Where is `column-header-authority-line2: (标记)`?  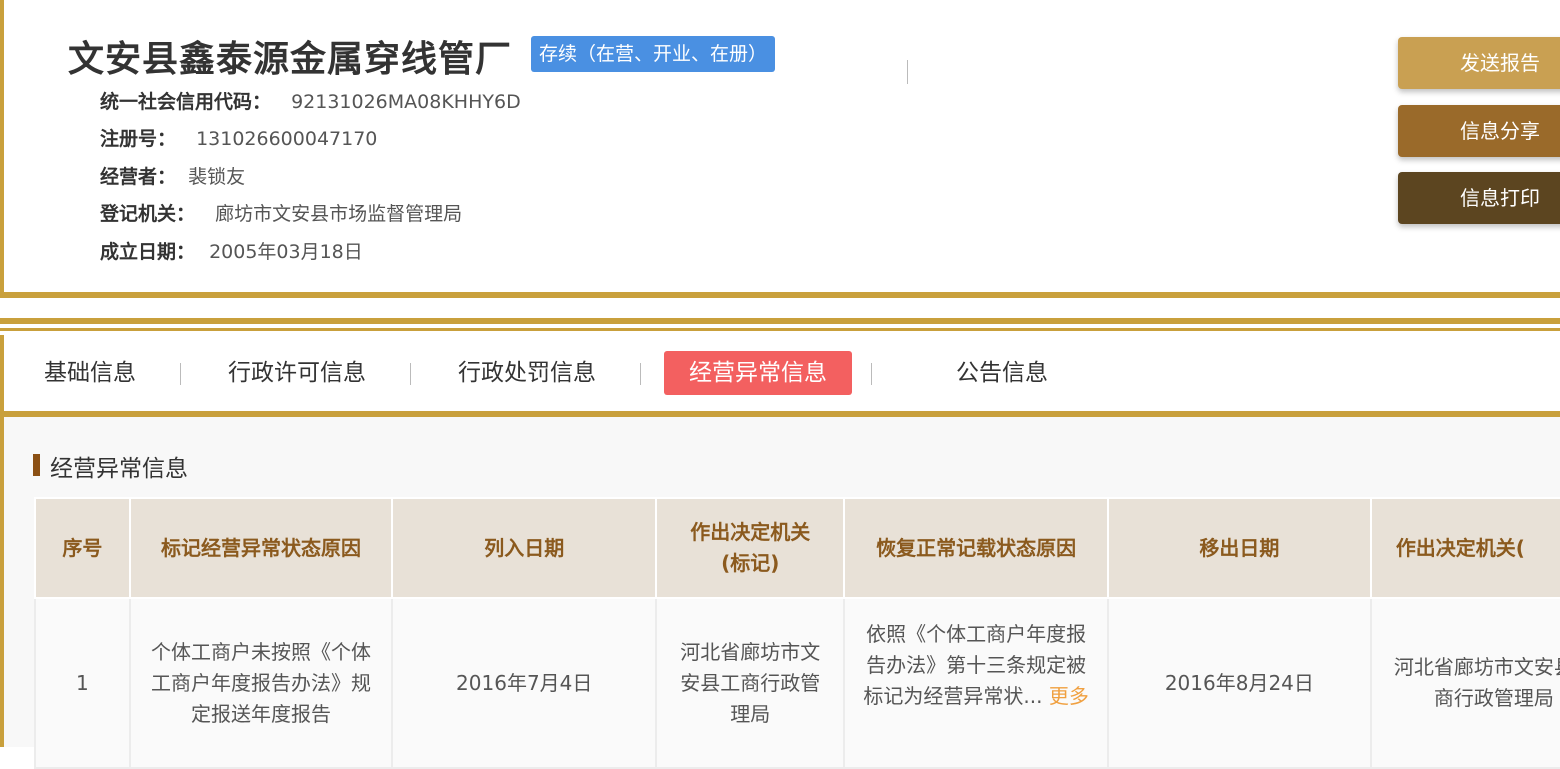 column-header-authority-line2: (标记) is located at coordinates (750, 563).